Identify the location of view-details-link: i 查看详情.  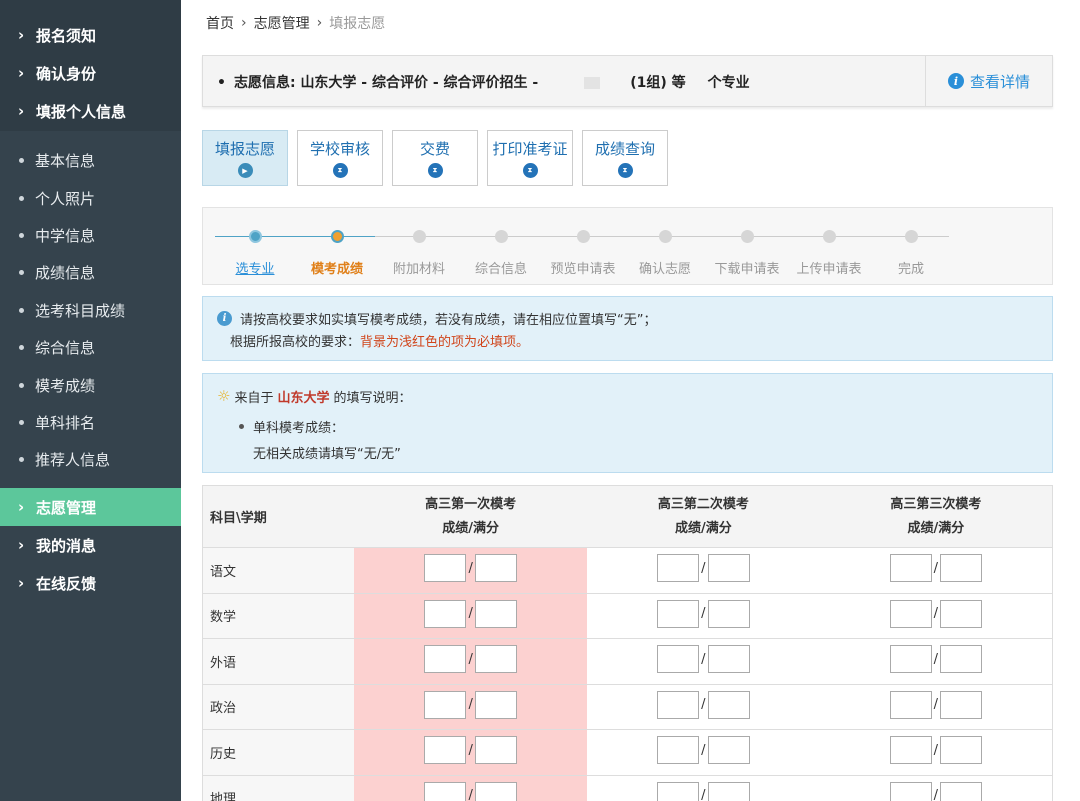
(988, 81).